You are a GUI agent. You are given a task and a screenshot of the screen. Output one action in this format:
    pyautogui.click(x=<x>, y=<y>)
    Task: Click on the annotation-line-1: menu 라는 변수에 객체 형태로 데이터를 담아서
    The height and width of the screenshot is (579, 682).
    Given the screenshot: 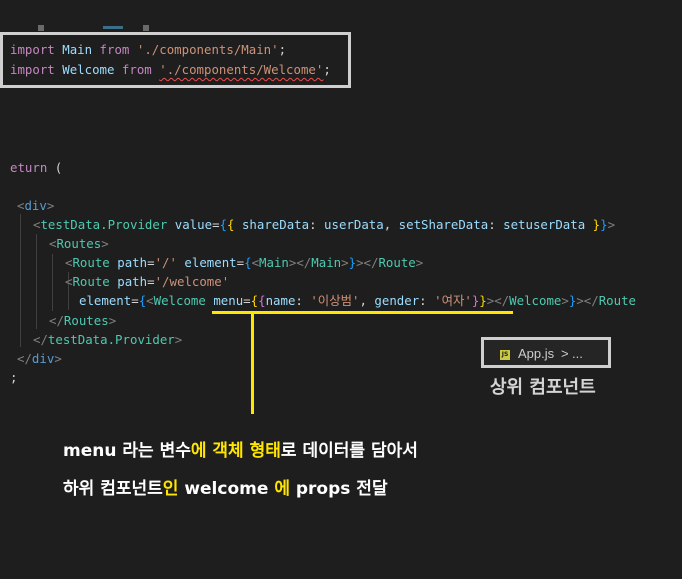 What is the action you would take?
    pyautogui.click(x=240, y=451)
    